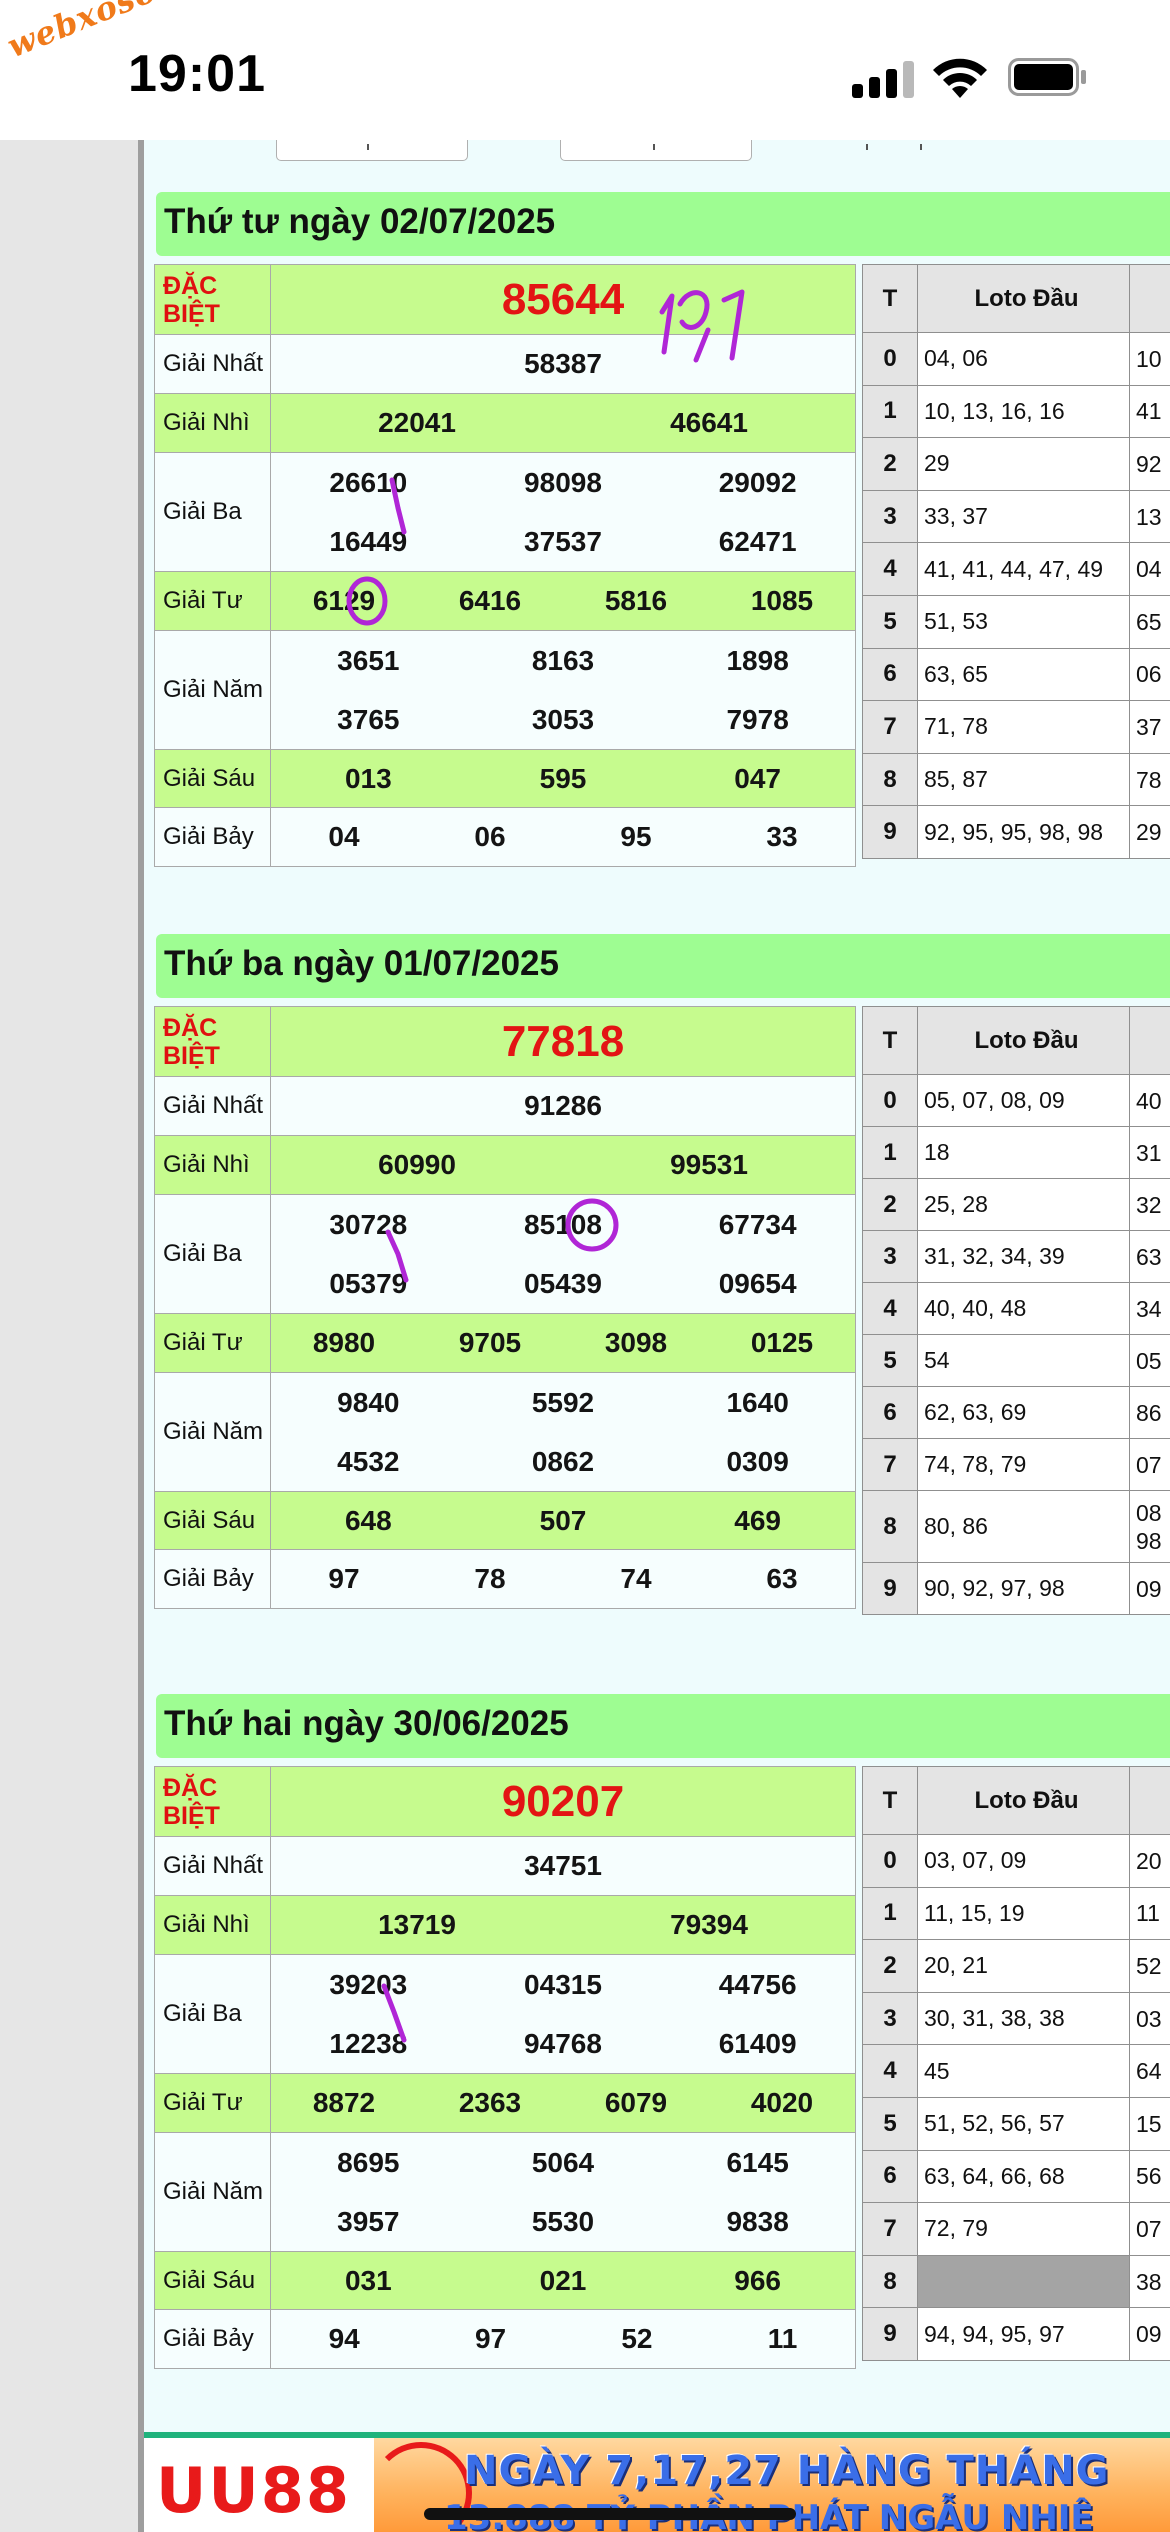 This screenshot has height=2532, width=1170. Describe the element at coordinates (1023, 464) in the screenshot. I see `loto-dau: 29` at that location.